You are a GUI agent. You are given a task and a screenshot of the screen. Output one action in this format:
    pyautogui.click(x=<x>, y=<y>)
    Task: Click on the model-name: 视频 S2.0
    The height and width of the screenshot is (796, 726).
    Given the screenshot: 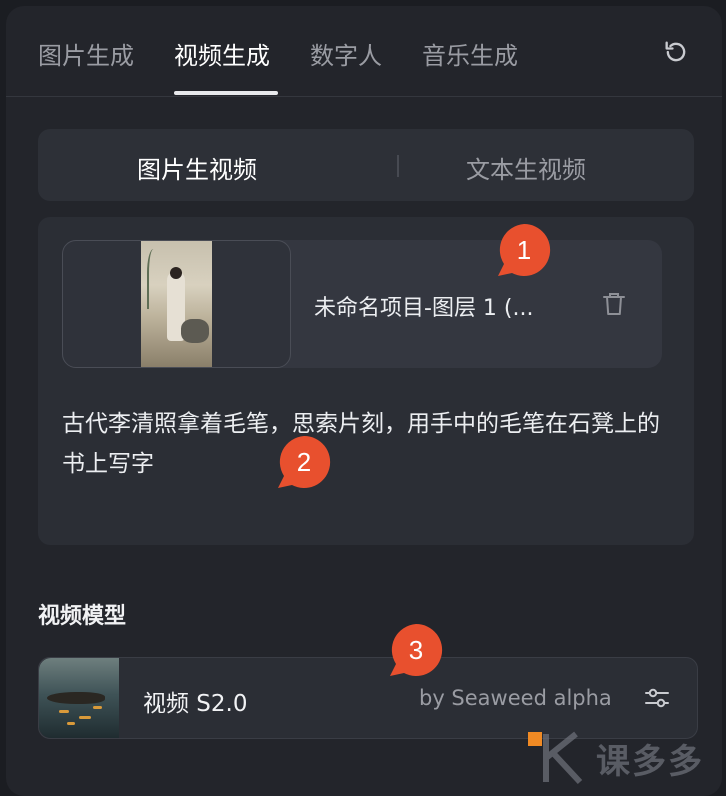 What is the action you would take?
    pyautogui.click(x=195, y=704)
    